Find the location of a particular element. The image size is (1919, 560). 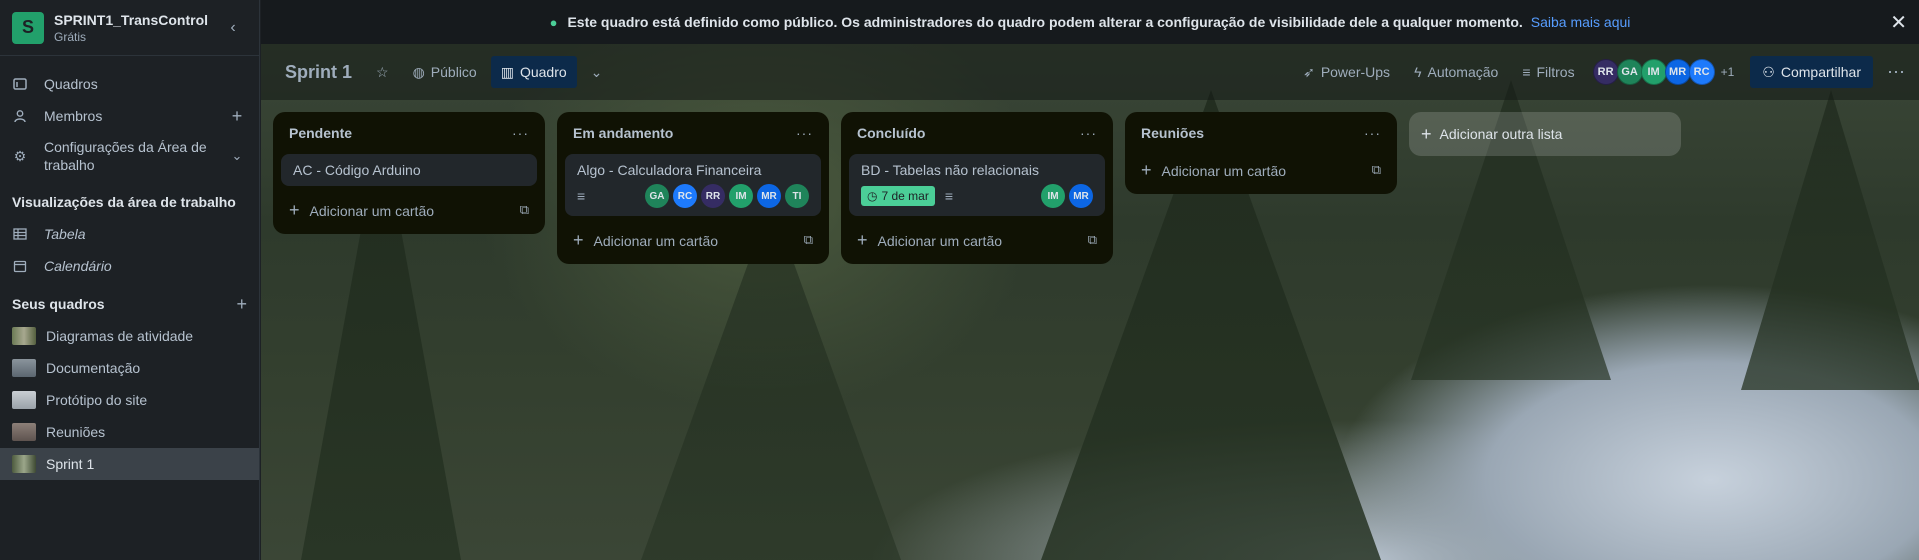

automation-button: ϟ Automação is located at coordinates (1456, 72).